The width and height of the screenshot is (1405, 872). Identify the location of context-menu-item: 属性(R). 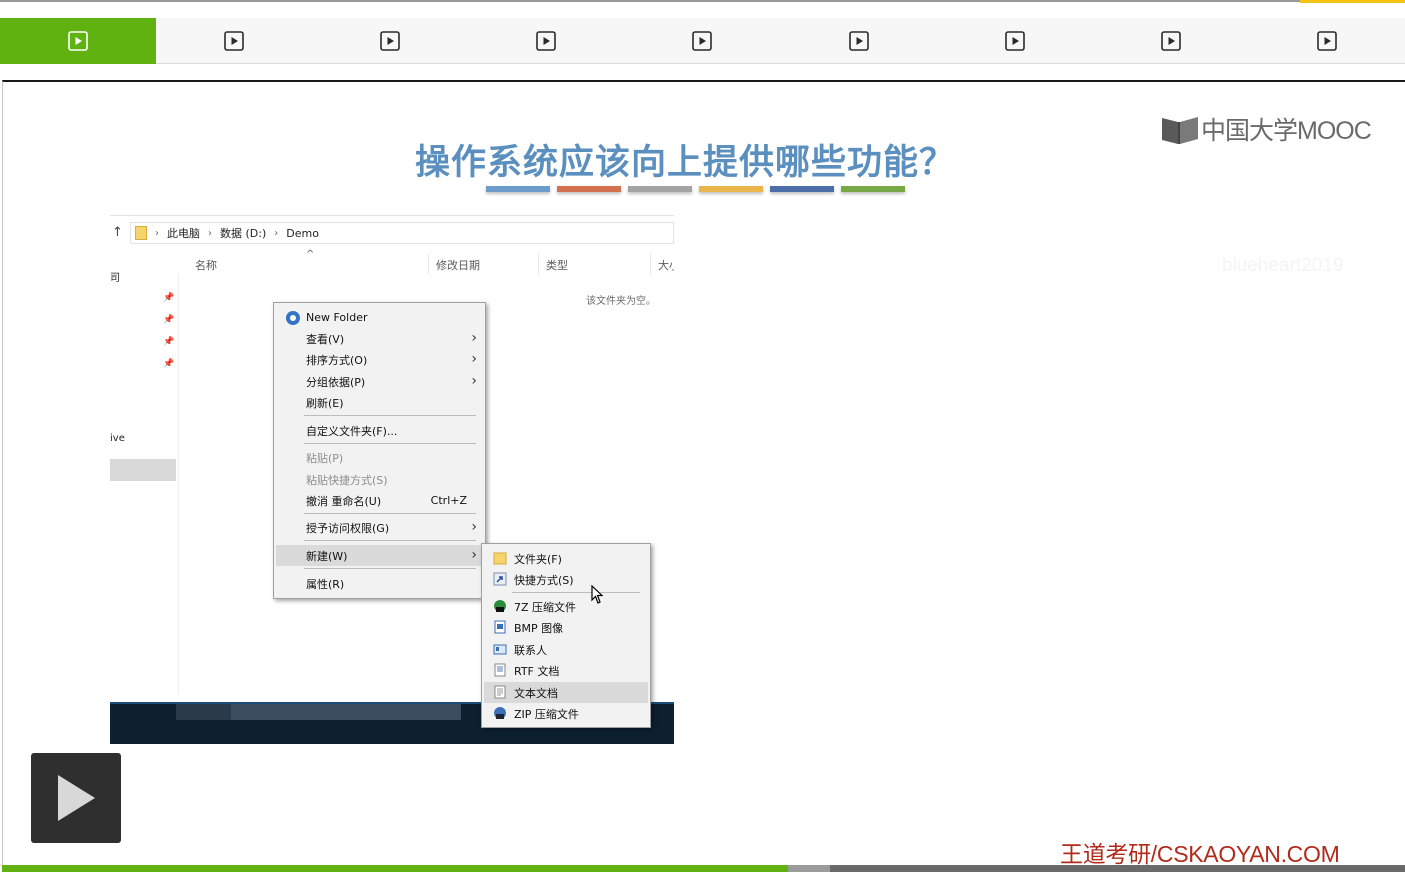
(379, 583).